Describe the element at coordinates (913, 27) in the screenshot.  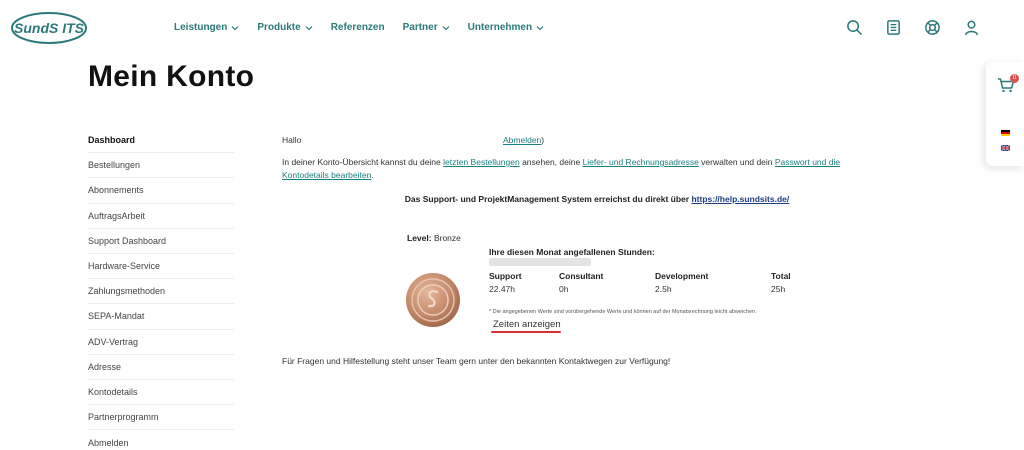
I see `header-actions` at that location.